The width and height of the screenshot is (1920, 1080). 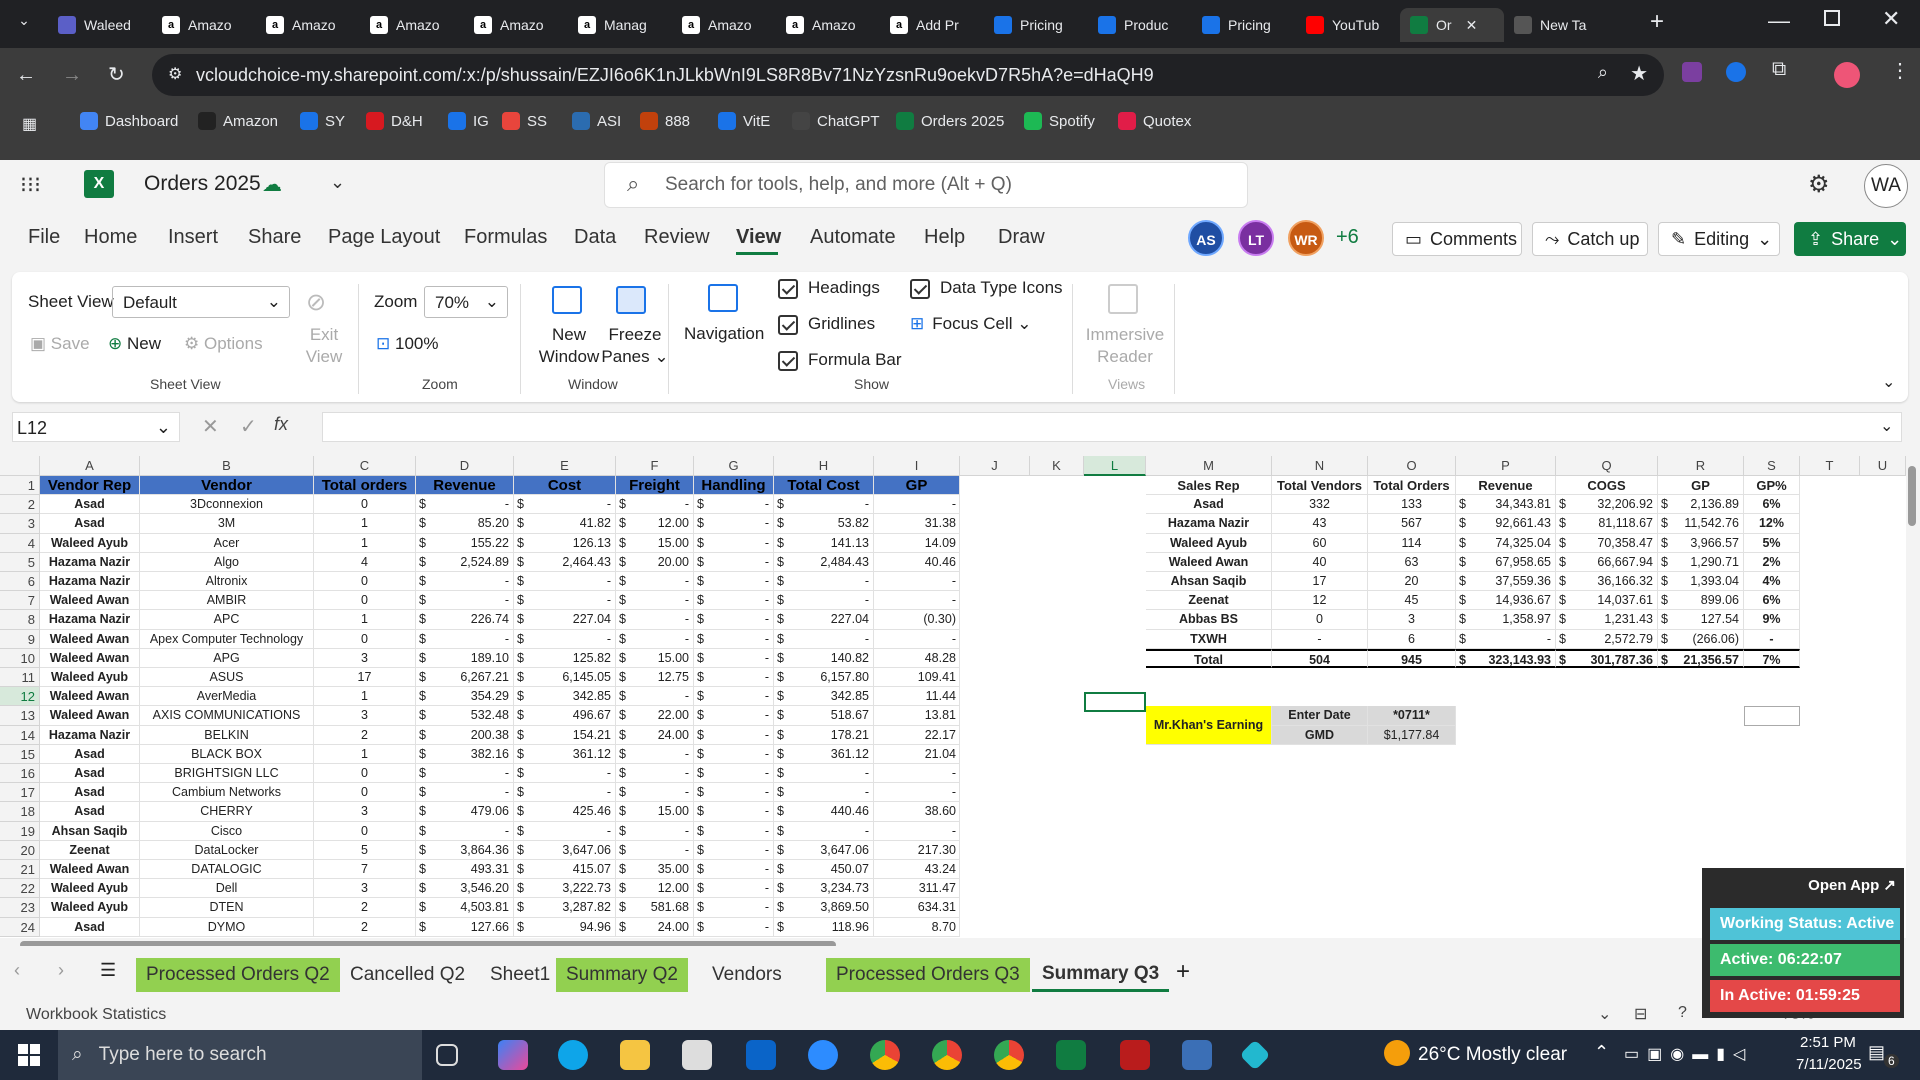 I want to click on orders-cell: 7, so click(x=365, y=870).